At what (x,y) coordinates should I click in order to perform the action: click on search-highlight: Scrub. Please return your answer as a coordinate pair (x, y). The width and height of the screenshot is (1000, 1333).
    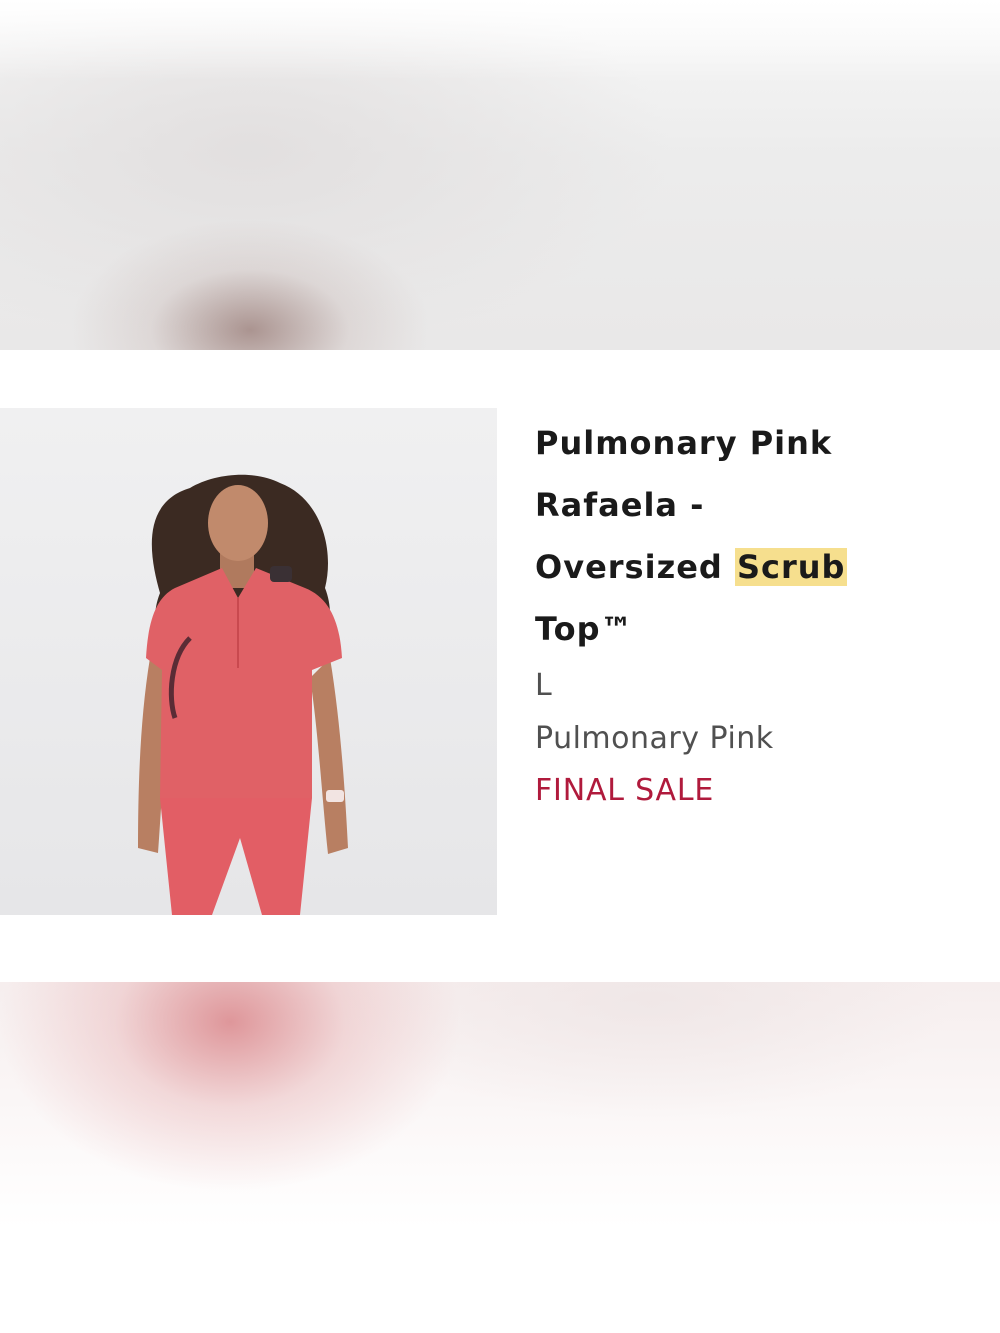
    Looking at the image, I should click on (791, 567).